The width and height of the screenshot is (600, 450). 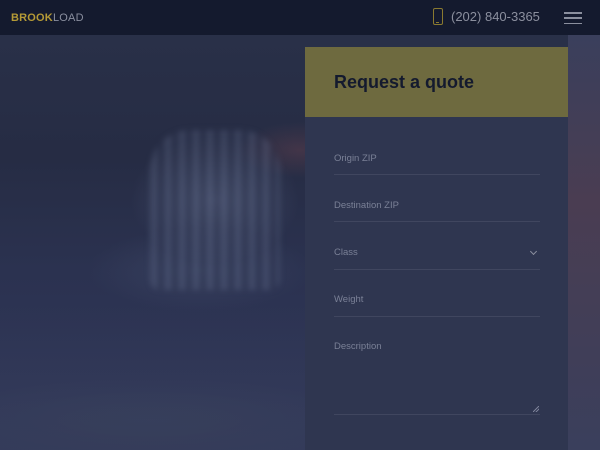 I want to click on top-navbar: BROOKLOAD (202) 840-3365, so click(x=300, y=17).